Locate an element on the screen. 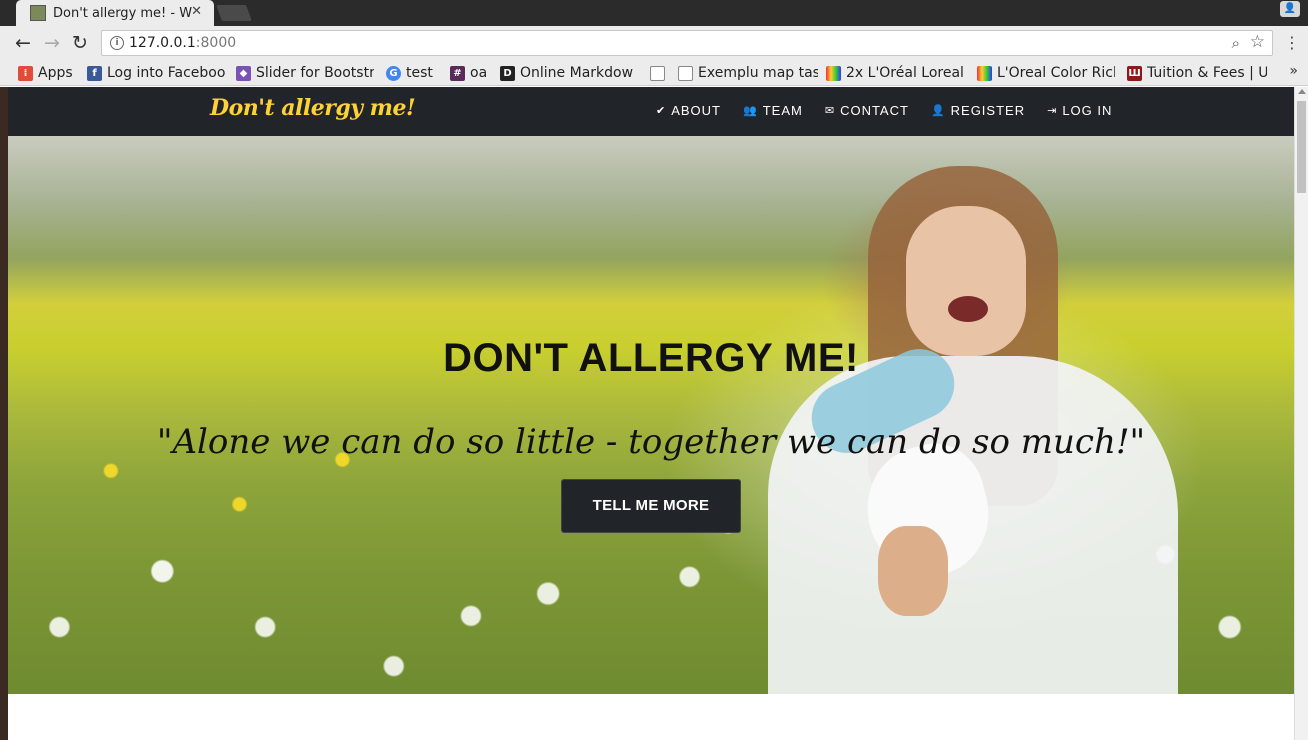 The width and height of the screenshot is (1308, 740). bookmark-online-markdown: D Online Markdow is located at coordinates (568, 73).